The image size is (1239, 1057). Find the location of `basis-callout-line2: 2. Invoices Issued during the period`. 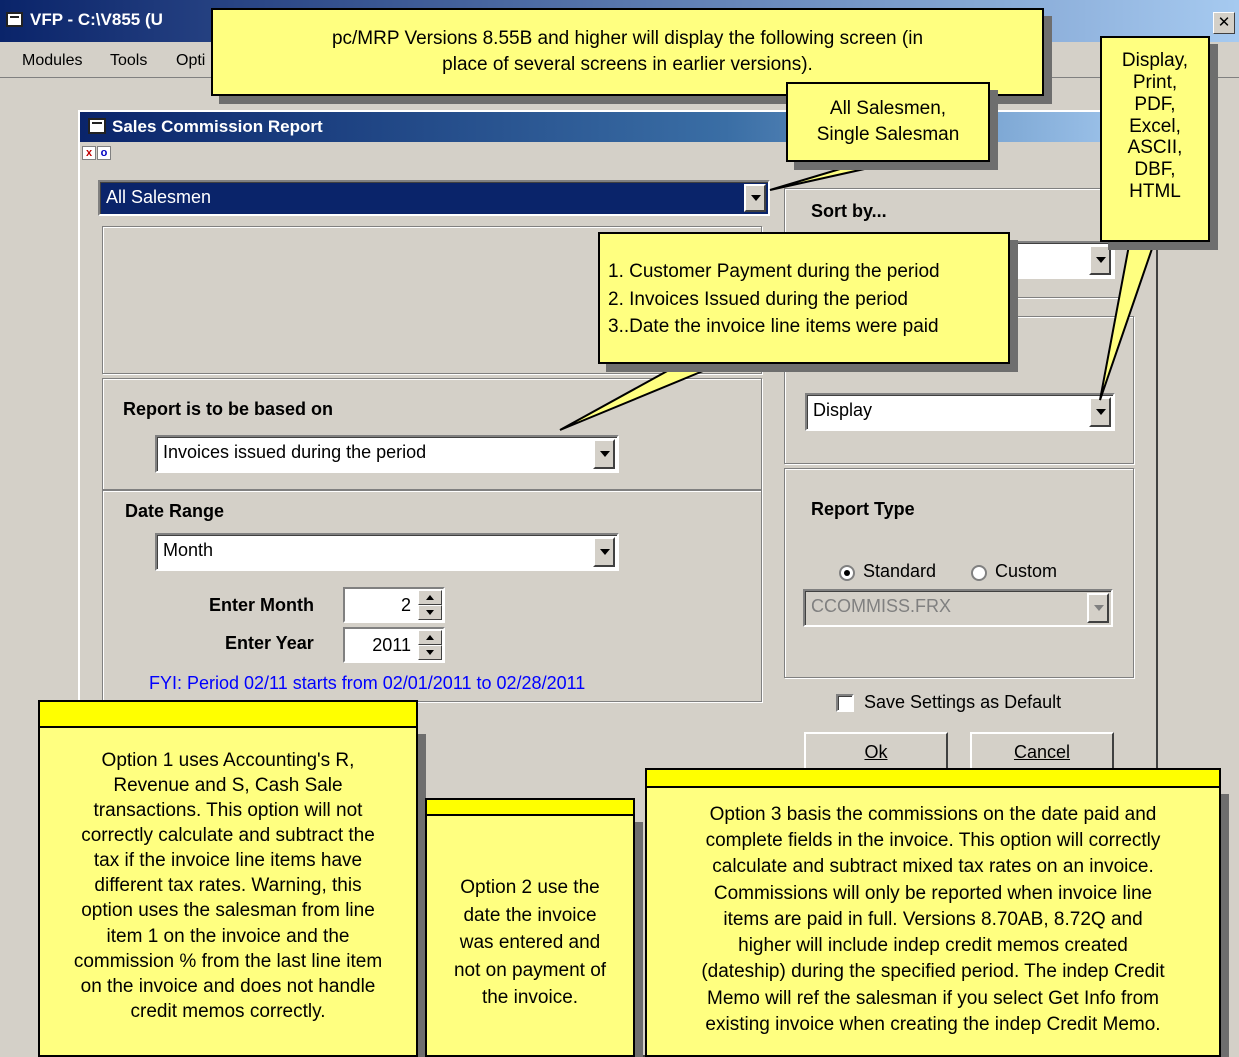

basis-callout-line2: 2. Invoices Issued during the period is located at coordinates (758, 299).